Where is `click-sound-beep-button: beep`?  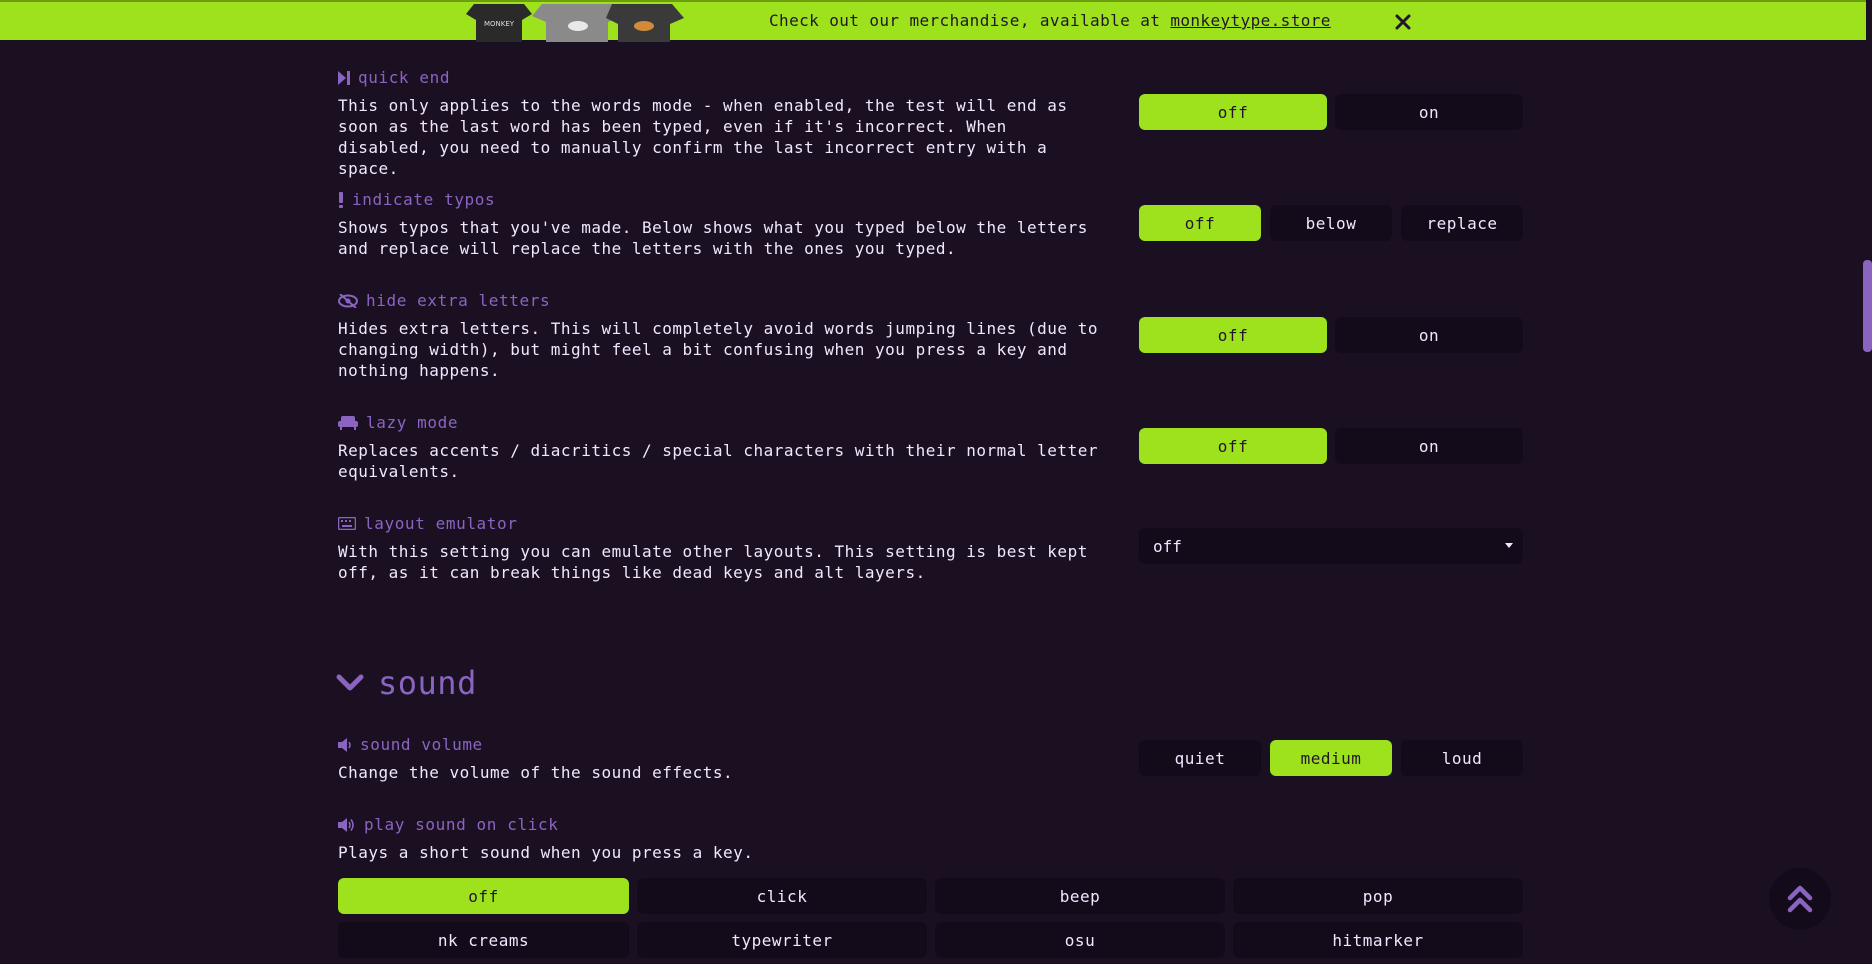
click-sound-beep-button: beep is located at coordinates (1080, 896).